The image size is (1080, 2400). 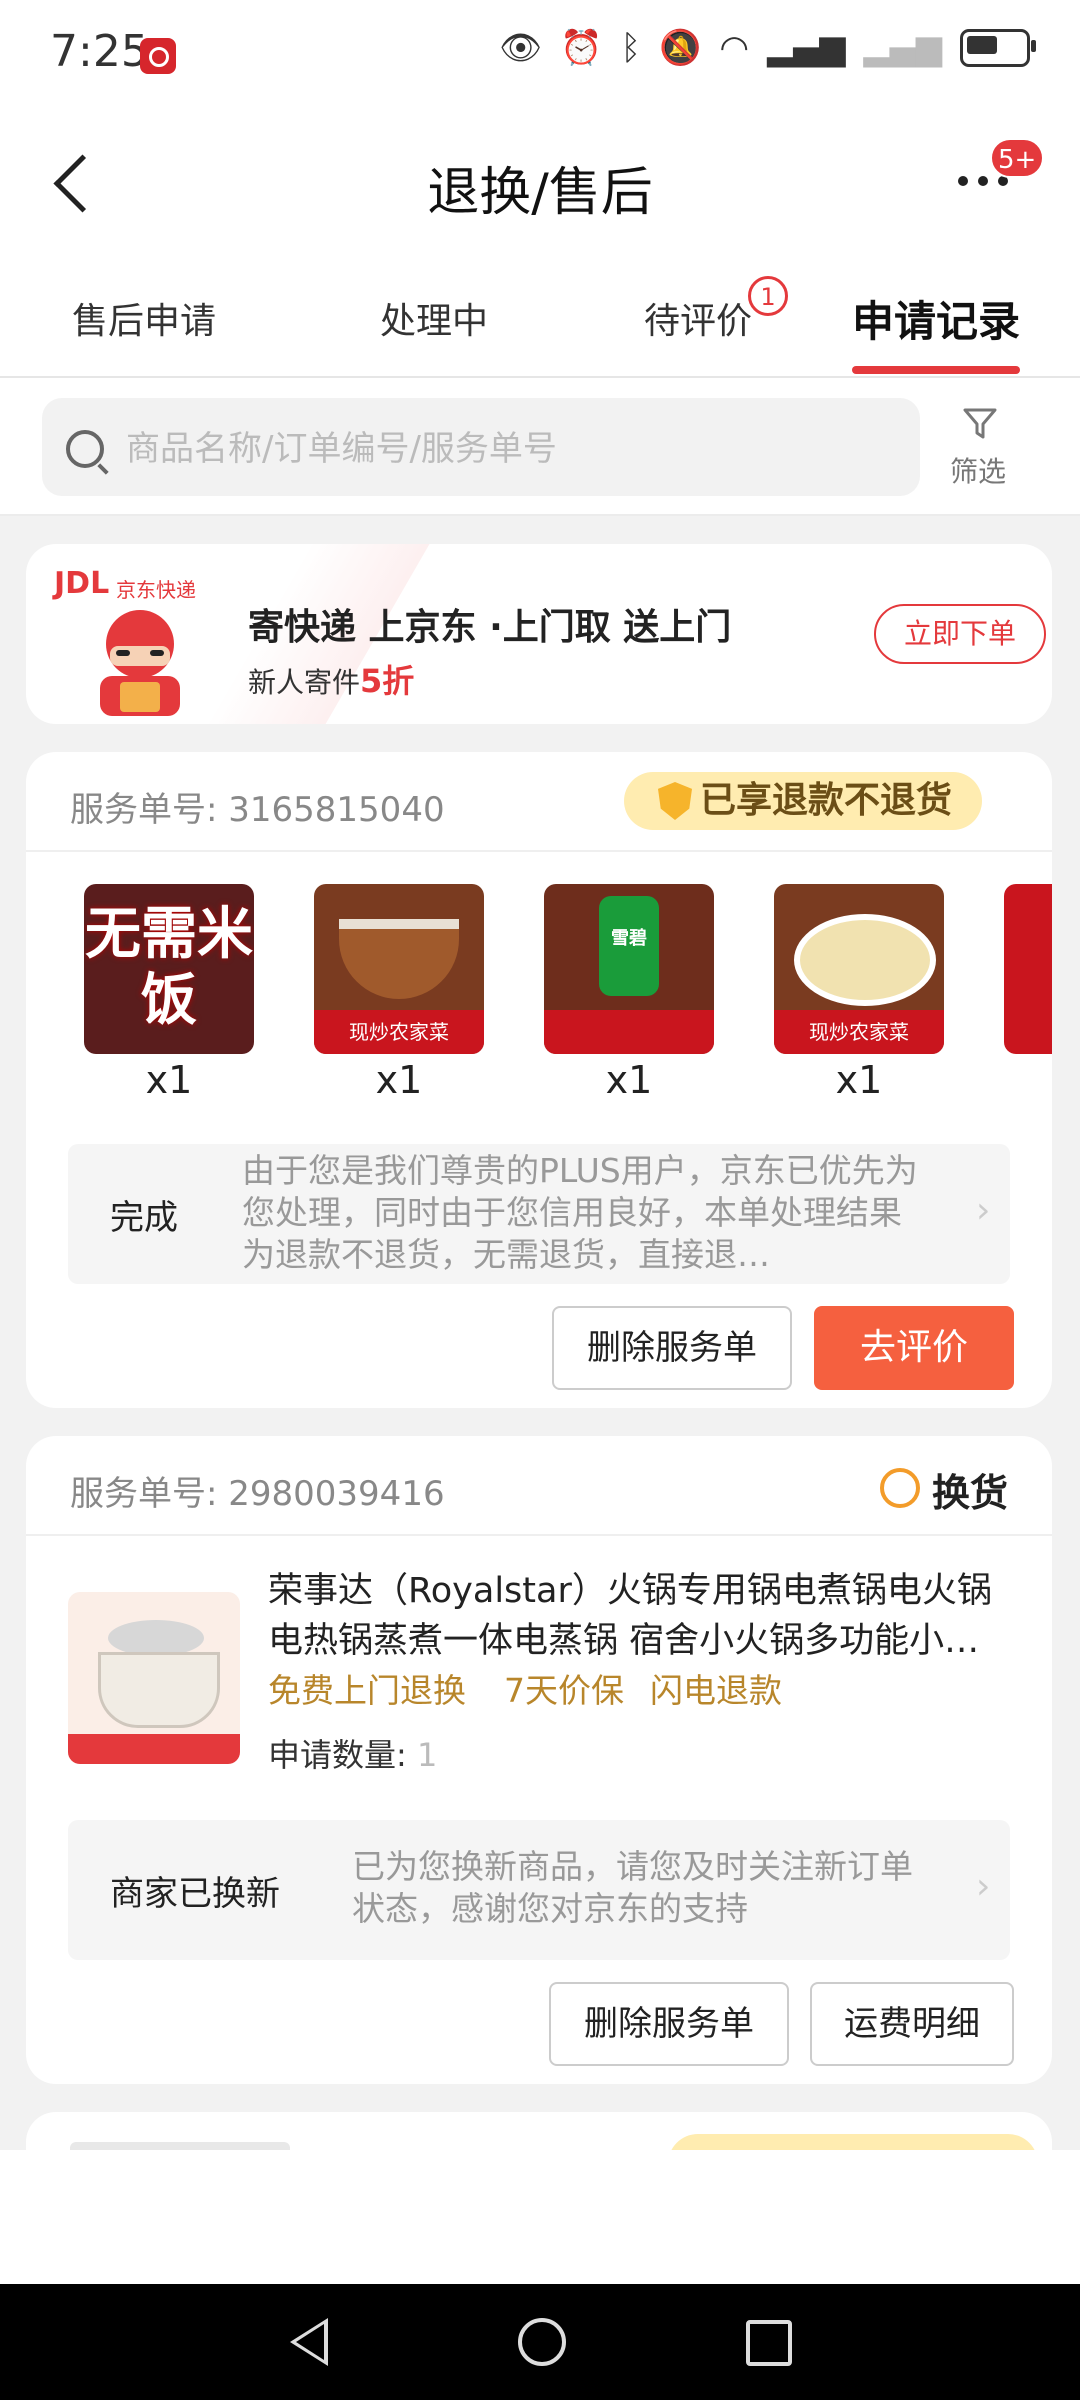 I want to click on jdl-logo: JDL, so click(x=82, y=583).